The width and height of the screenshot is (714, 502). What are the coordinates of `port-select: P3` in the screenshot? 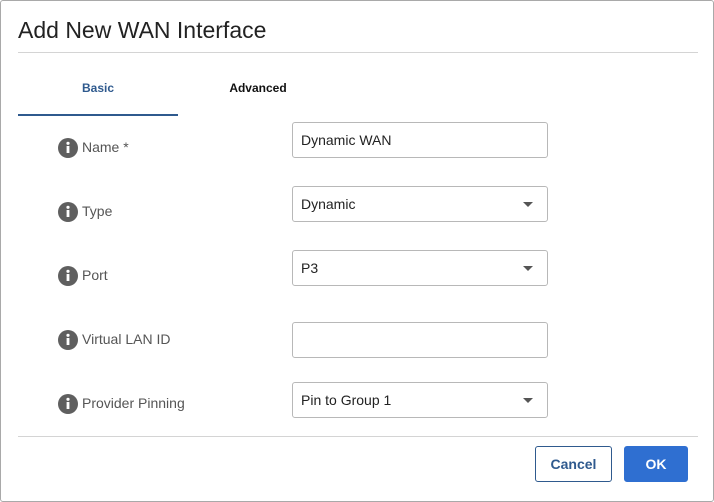 It's located at (420, 268).